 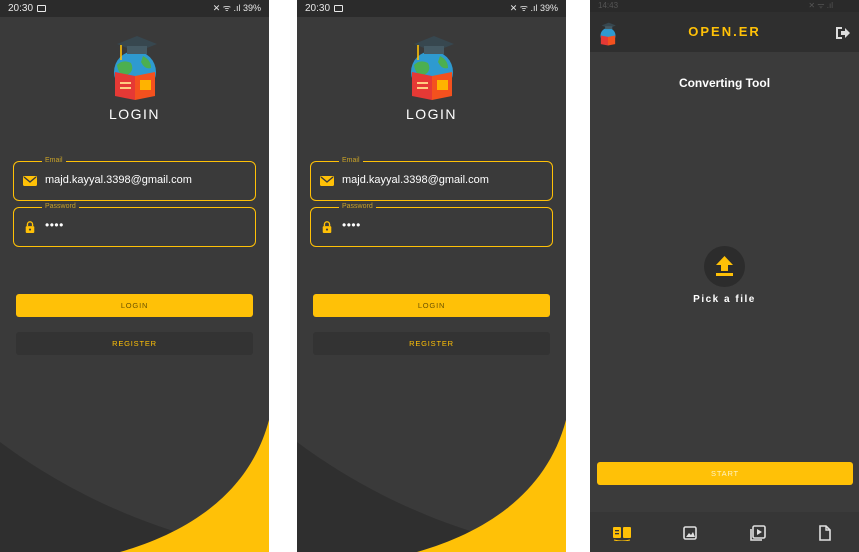 What do you see at coordinates (724, 83) in the screenshot?
I see `page-title: Converting Tool` at bounding box center [724, 83].